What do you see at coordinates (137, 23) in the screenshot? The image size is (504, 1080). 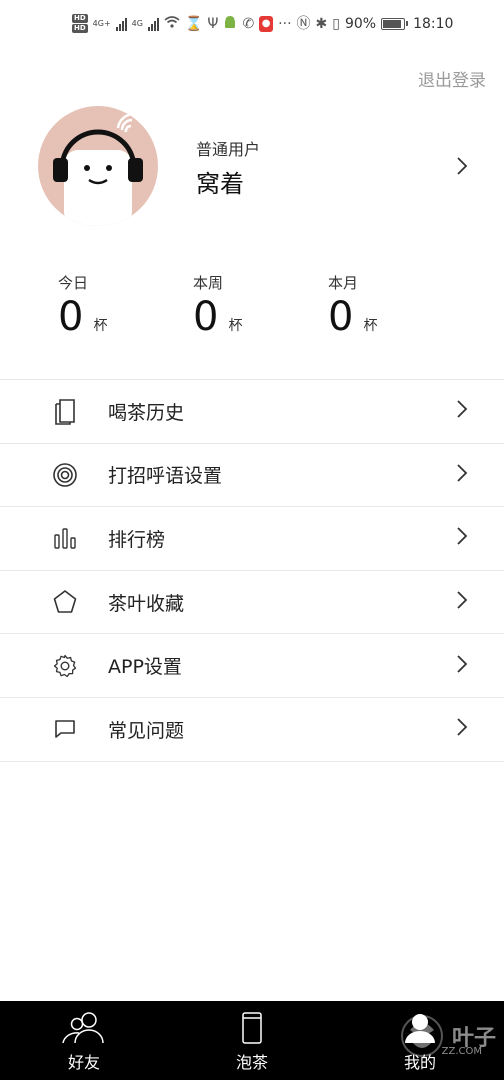 I see `network-label-2: 4G` at bounding box center [137, 23].